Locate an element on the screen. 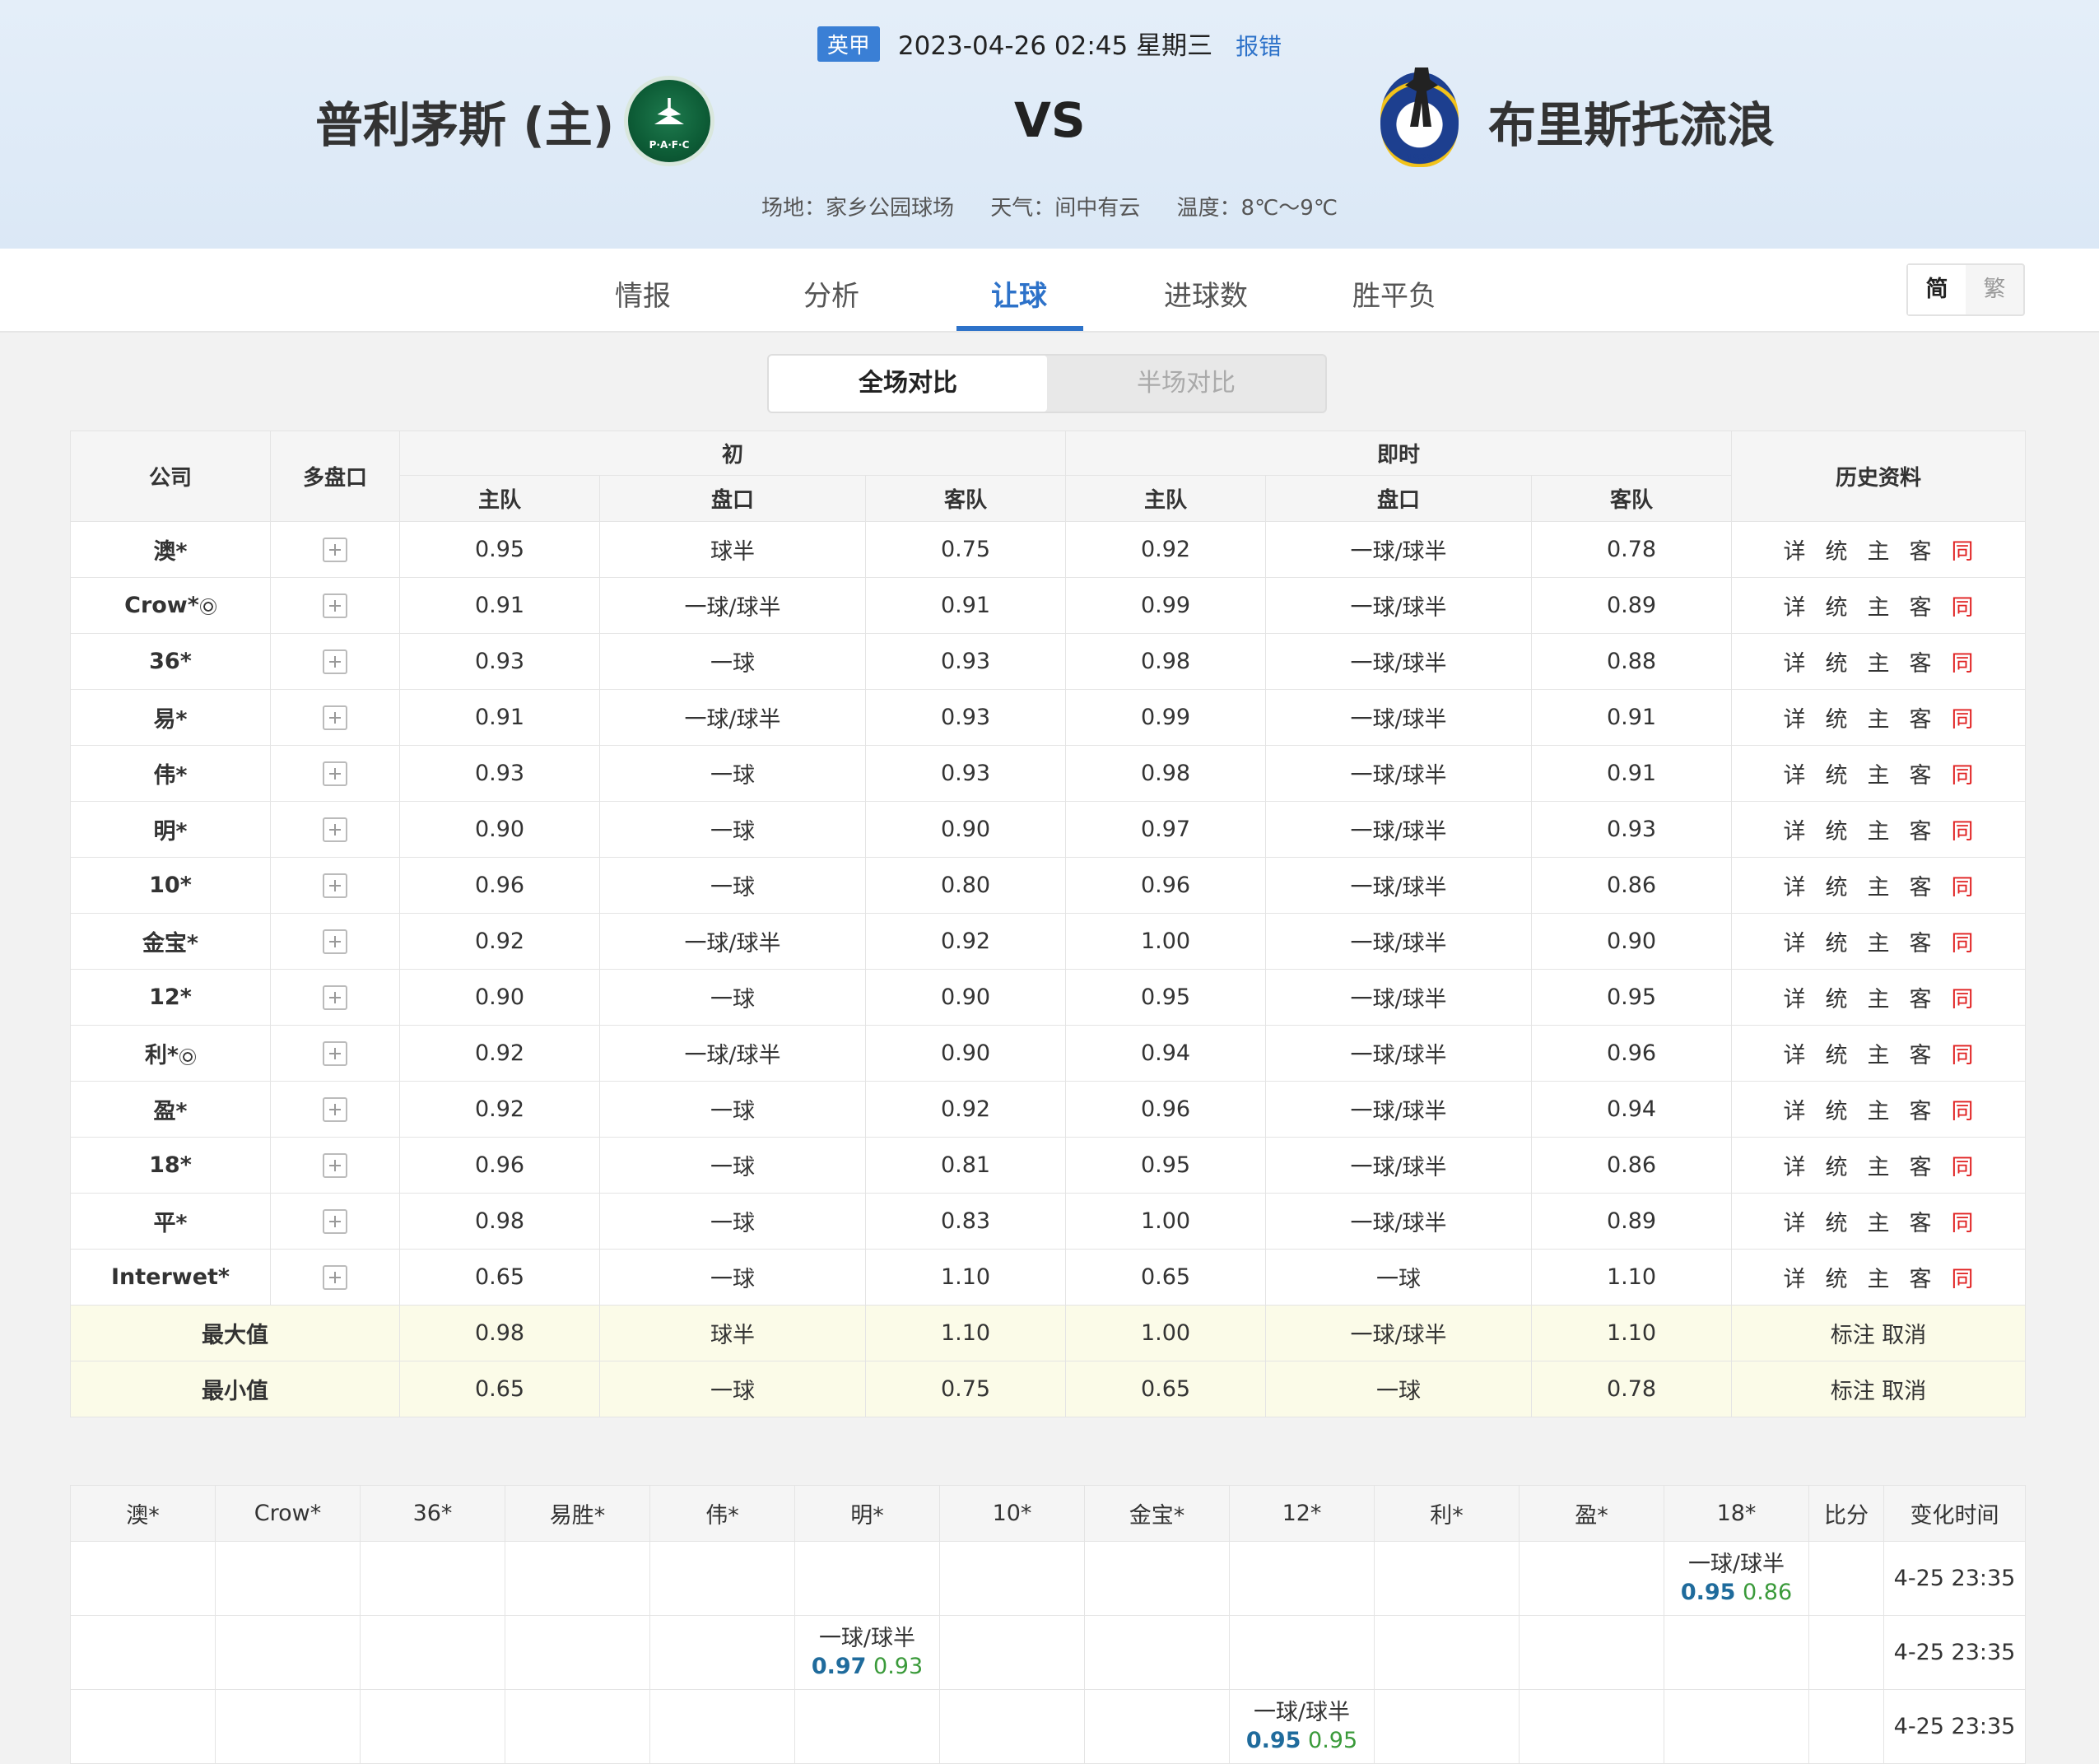 The image size is (2099, 1764). company-name: 36* is located at coordinates (170, 661).